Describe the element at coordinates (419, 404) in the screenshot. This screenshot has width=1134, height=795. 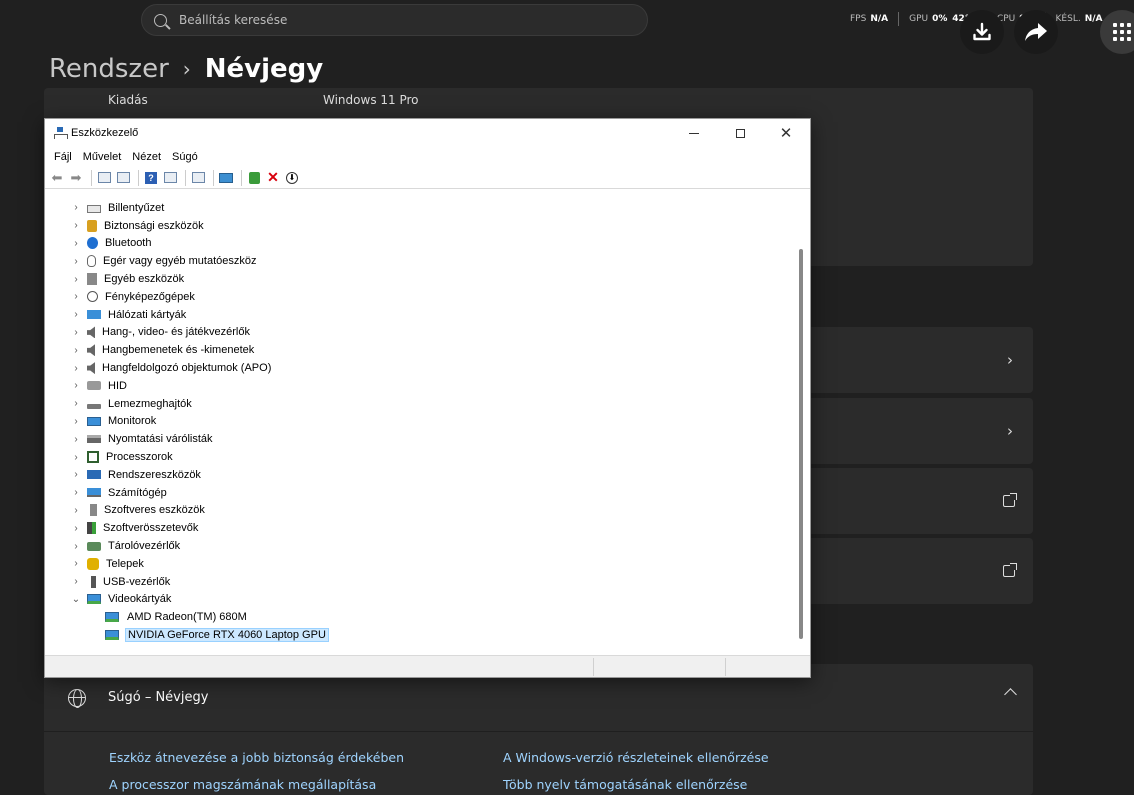
I see `device-category: › Lemezmeghajtók` at that location.